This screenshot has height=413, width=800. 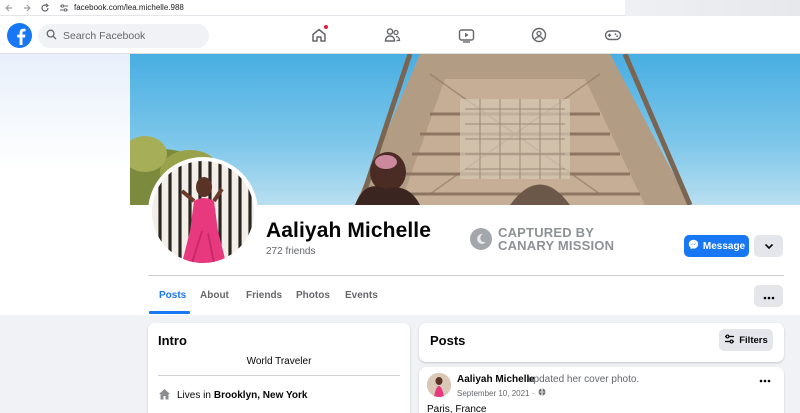 What do you see at coordinates (392, 35) in the screenshot?
I see `friends-icon` at bounding box center [392, 35].